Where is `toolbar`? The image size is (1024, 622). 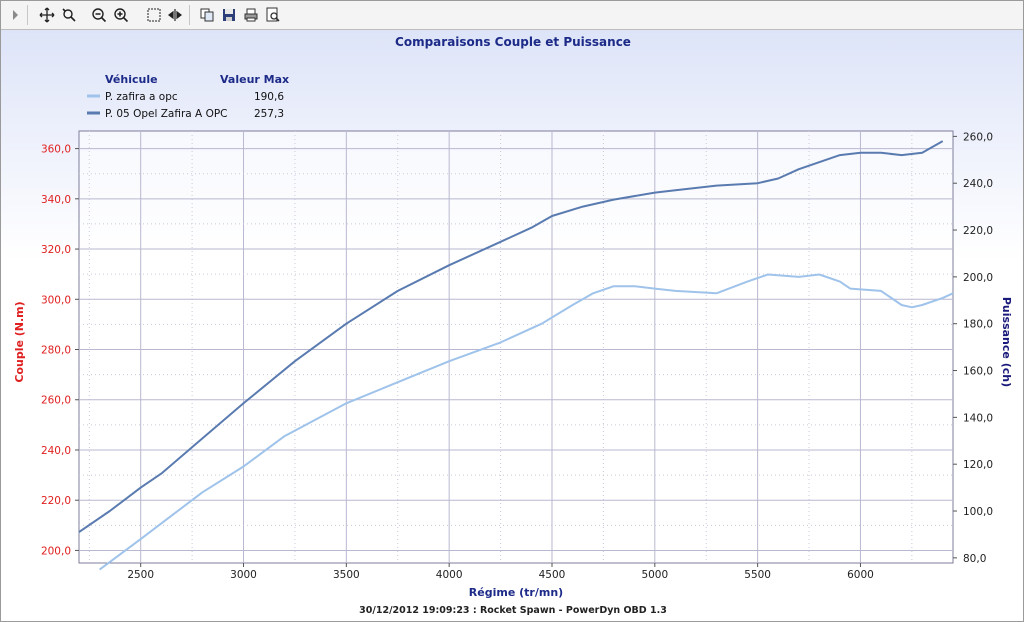 toolbar is located at coordinates (512, 15).